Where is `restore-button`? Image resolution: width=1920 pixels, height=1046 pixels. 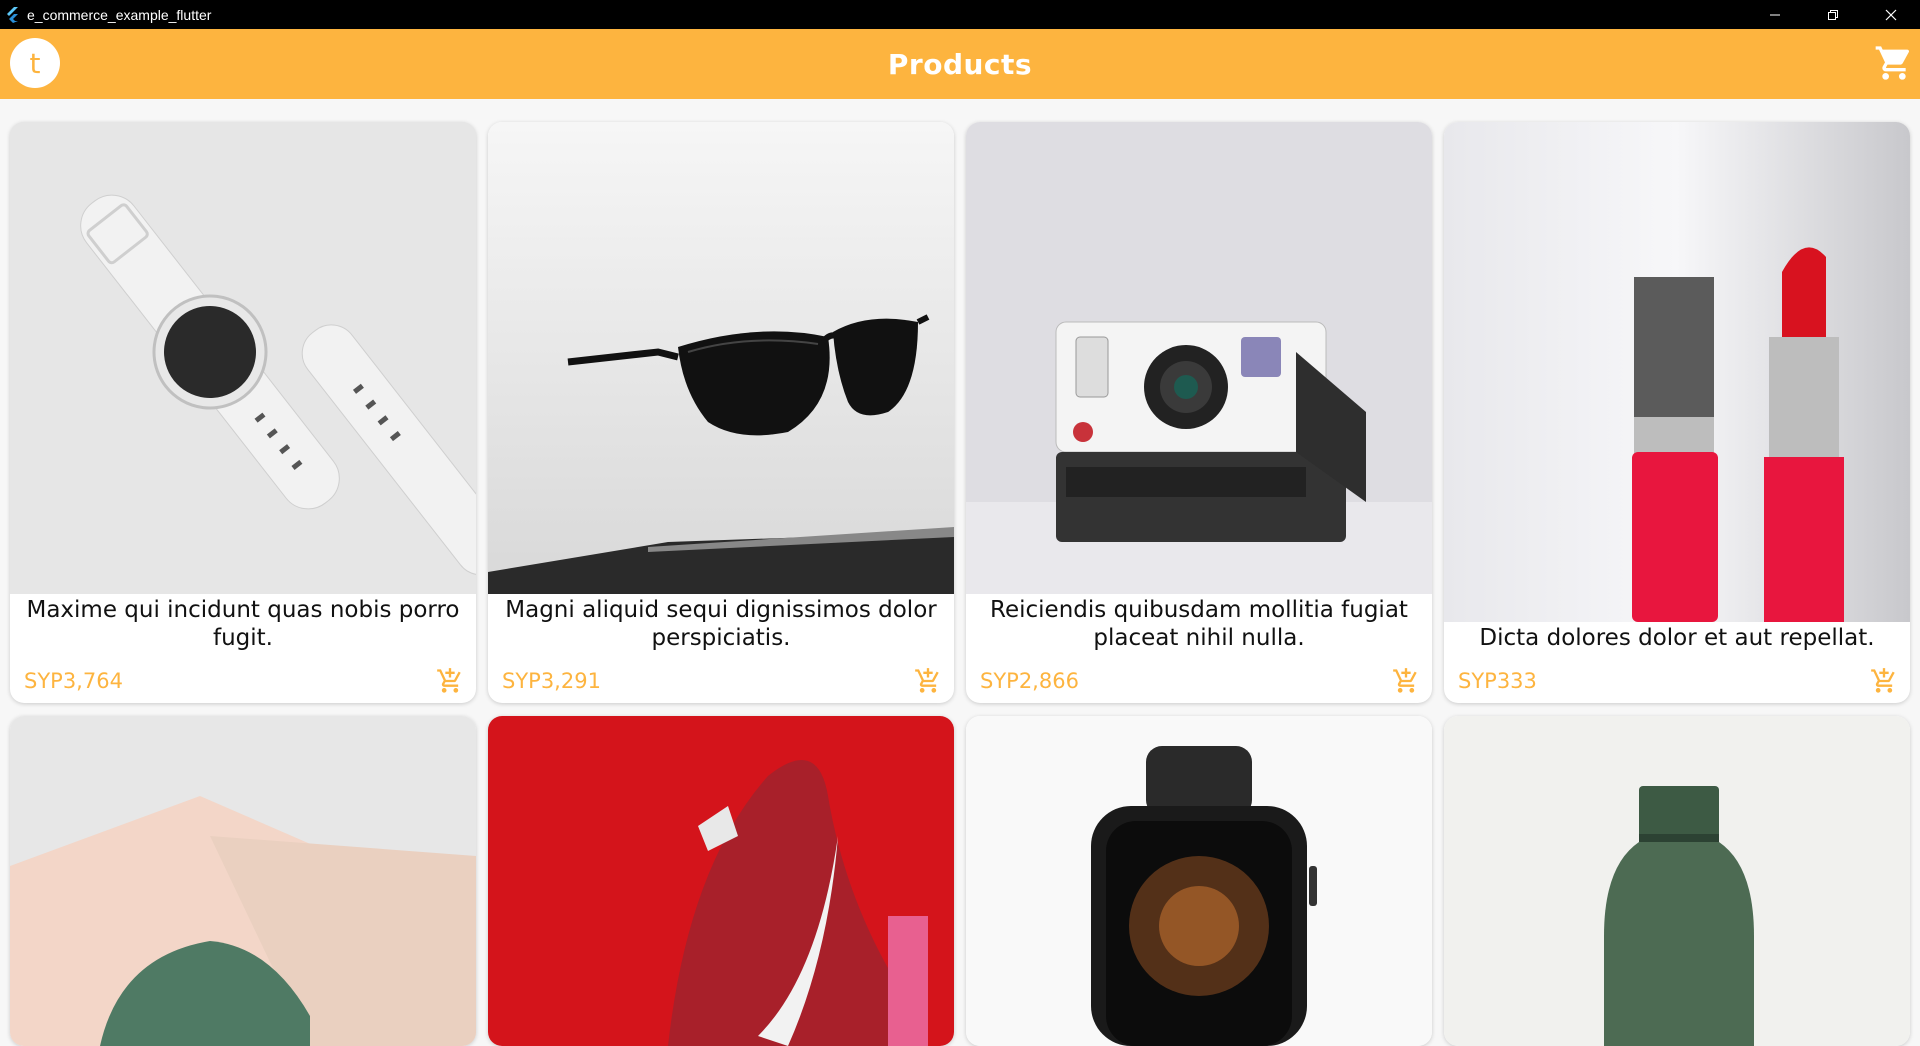
restore-button is located at coordinates (1833, 14).